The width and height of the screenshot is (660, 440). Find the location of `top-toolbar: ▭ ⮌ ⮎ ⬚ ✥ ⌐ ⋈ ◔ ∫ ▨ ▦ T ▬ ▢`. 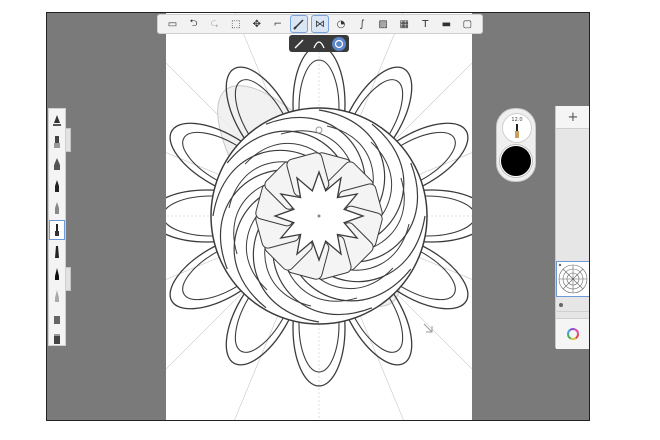

top-toolbar: ▭ ⮌ ⮎ ⬚ ✥ ⌐ ⋈ ◔ ∫ ▨ ▦ T ▬ ▢ is located at coordinates (320, 24).